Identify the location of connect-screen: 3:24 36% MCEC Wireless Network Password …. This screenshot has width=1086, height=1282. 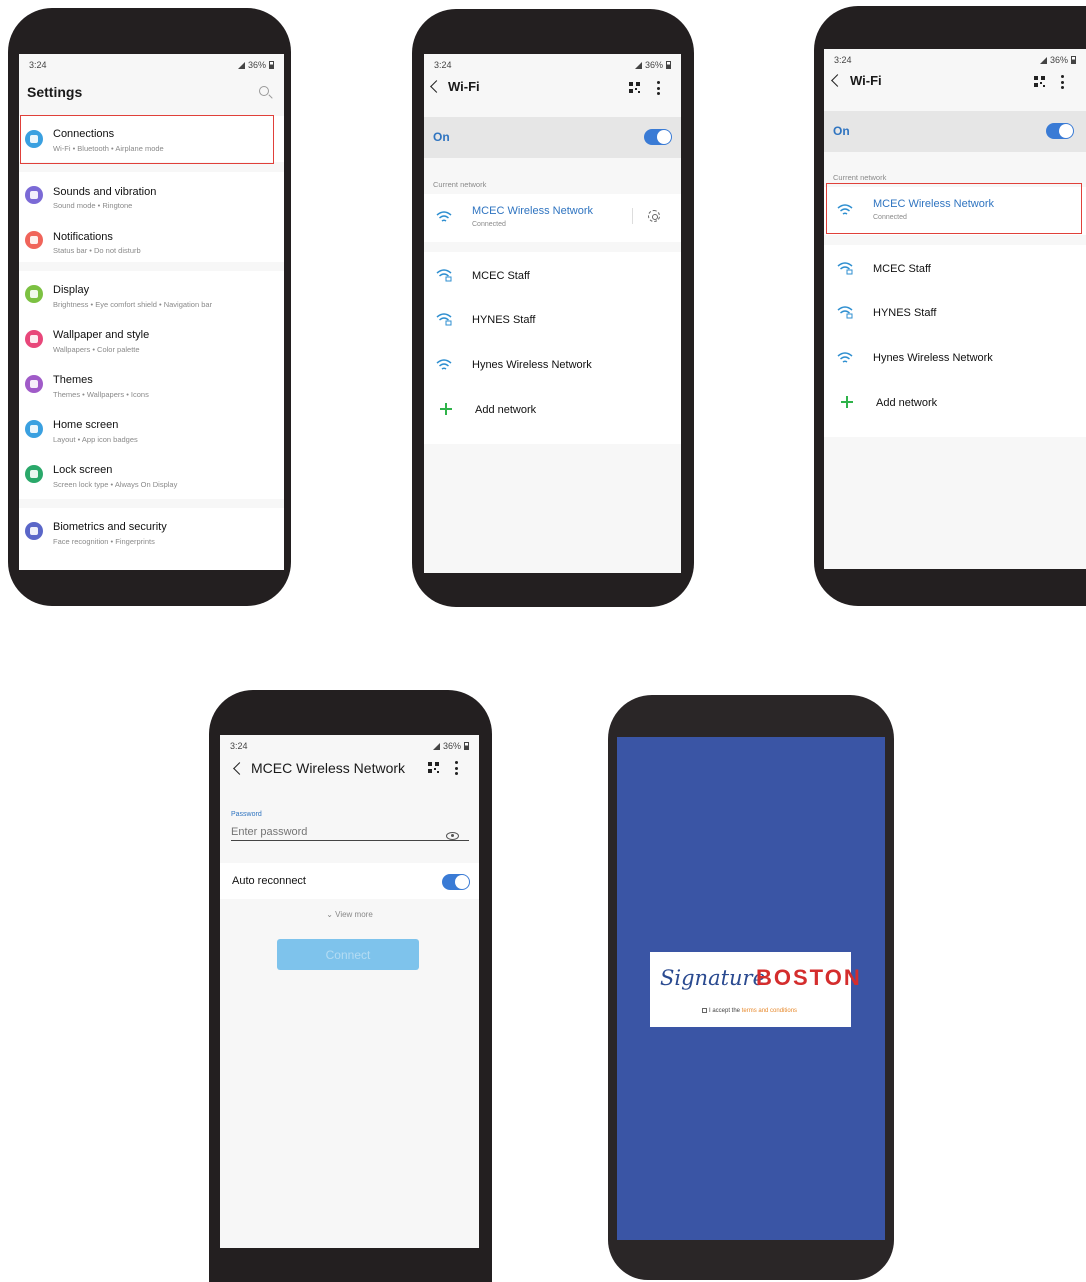
(349, 991).